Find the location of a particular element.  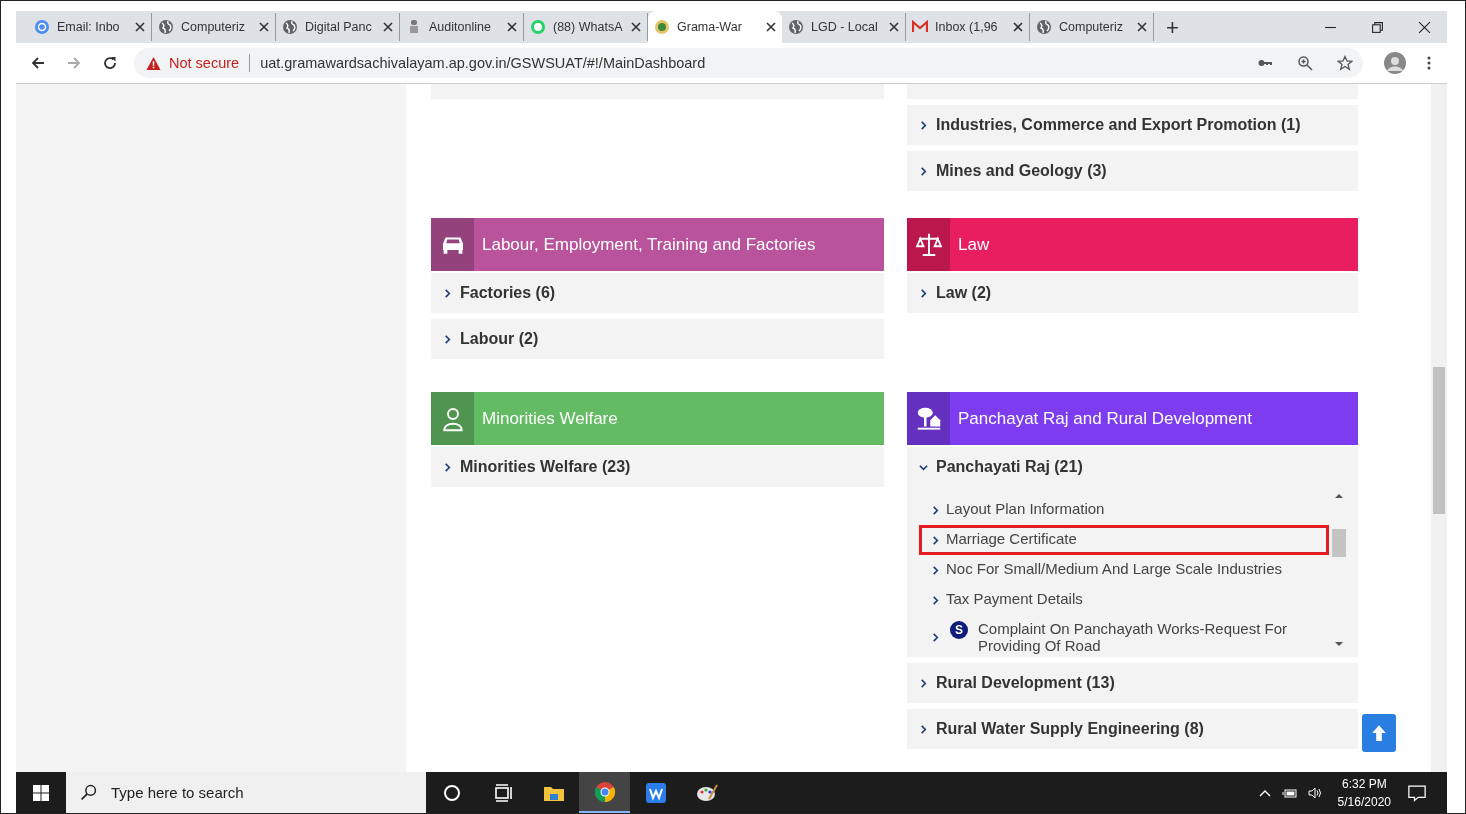

new-tab-button: + is located at coordinates (1172, 28).